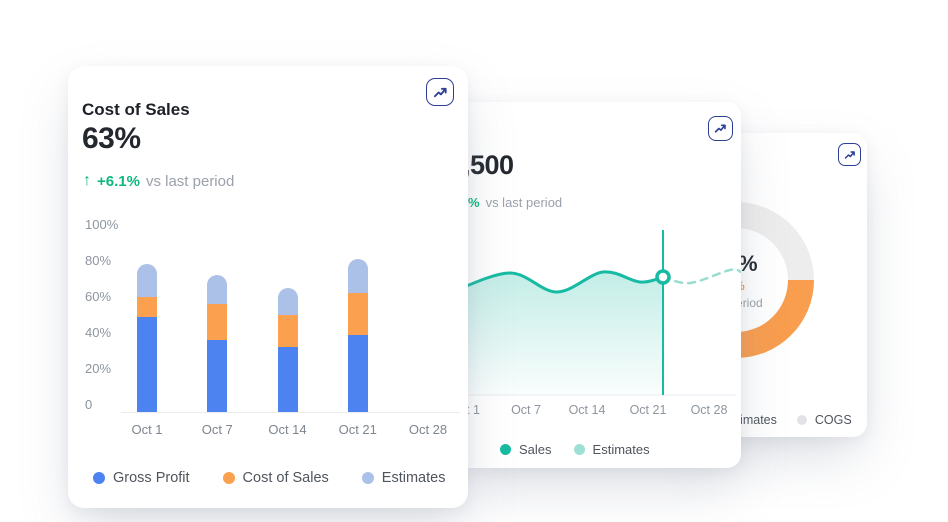 The height and width of the screenshot is (522, 948). I want to click on legend-label: Cost of Sales, so click(285, 478).